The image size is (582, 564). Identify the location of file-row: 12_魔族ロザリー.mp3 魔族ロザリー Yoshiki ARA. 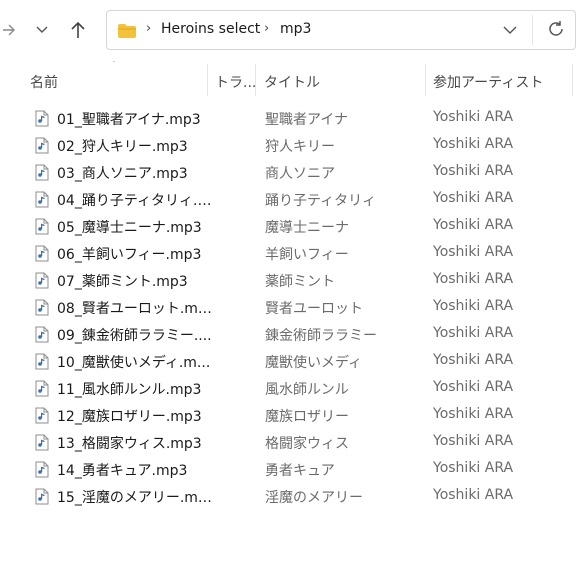
(291, 415).